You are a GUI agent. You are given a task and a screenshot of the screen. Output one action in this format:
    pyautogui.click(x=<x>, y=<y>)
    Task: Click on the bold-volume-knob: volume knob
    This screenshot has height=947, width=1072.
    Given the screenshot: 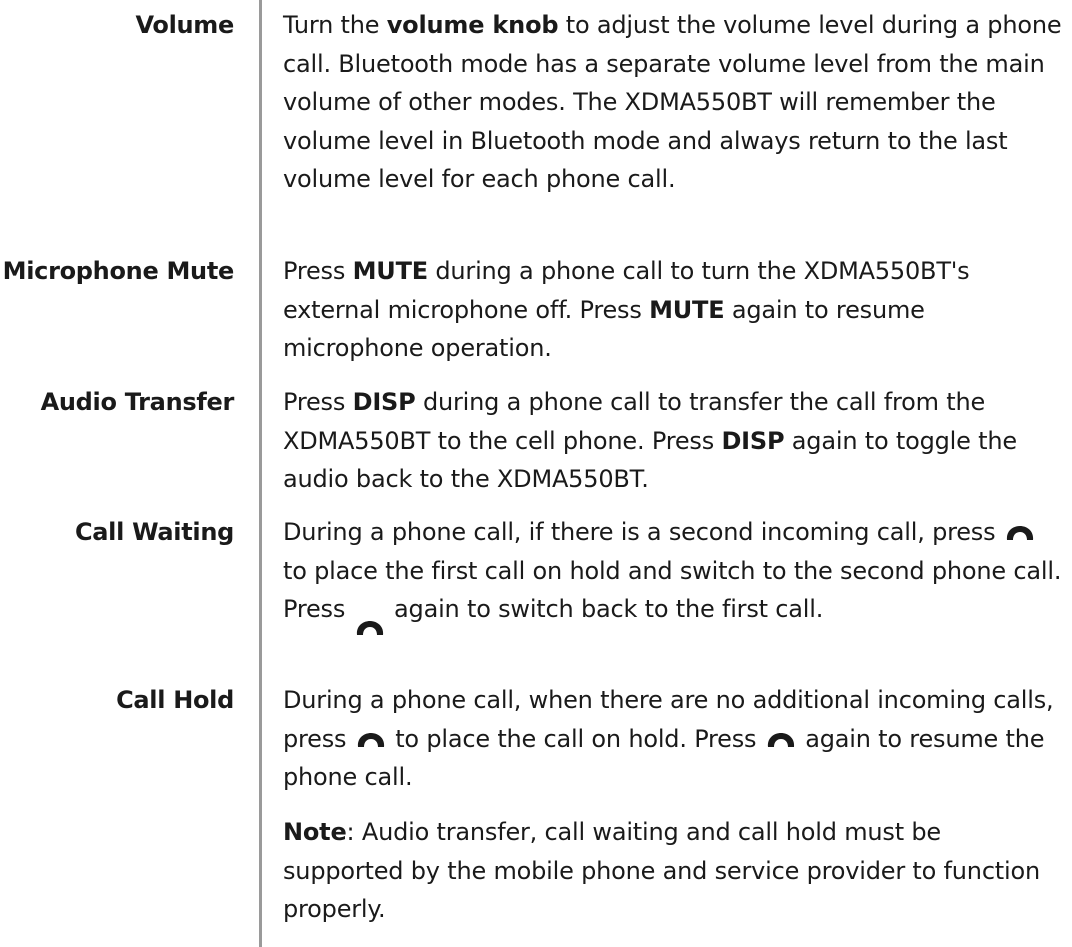 What is the action you would take?
    pyautogui.click(x=472, y=25)
    